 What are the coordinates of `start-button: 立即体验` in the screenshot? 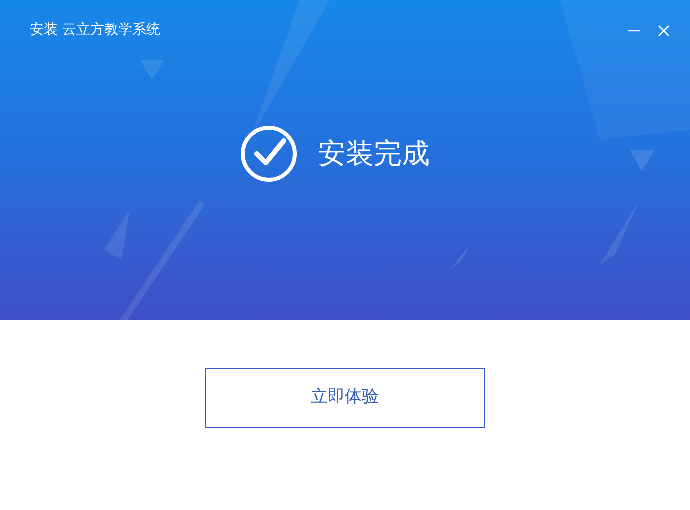 It's located at (345, 398).